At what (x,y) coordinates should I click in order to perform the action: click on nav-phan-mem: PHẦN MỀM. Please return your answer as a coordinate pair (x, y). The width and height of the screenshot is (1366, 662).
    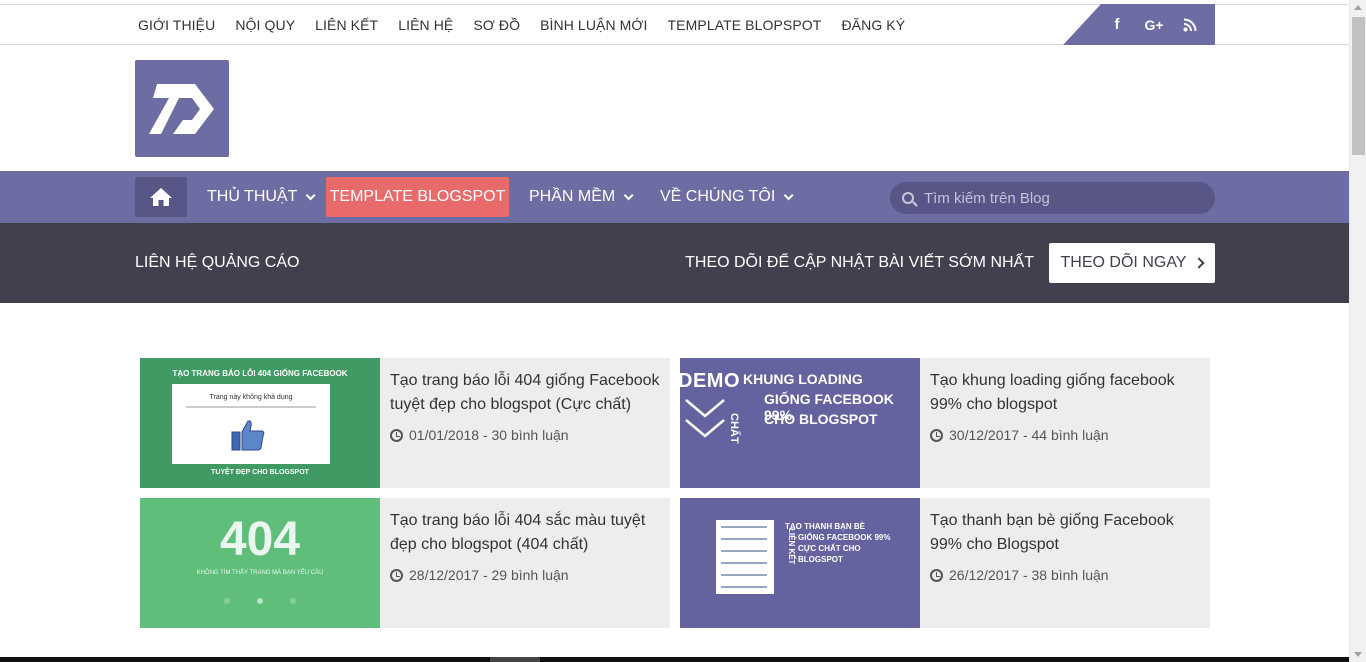
    Looking at the image, I should click on (581, 197).